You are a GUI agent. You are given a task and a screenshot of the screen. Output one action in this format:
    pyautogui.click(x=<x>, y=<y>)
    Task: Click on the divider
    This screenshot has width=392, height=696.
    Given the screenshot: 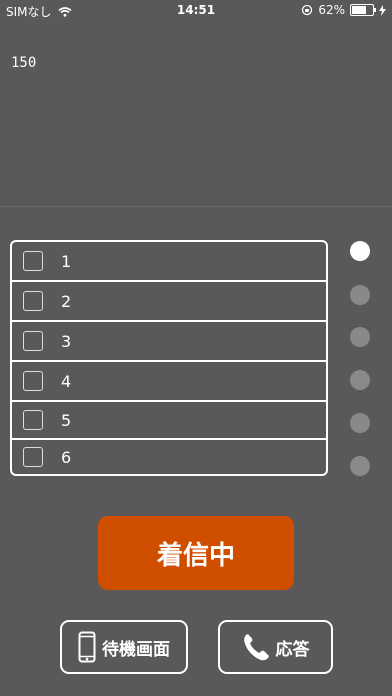 What is the action you would take?
    pyautogui.click(x=196, y=206)
    